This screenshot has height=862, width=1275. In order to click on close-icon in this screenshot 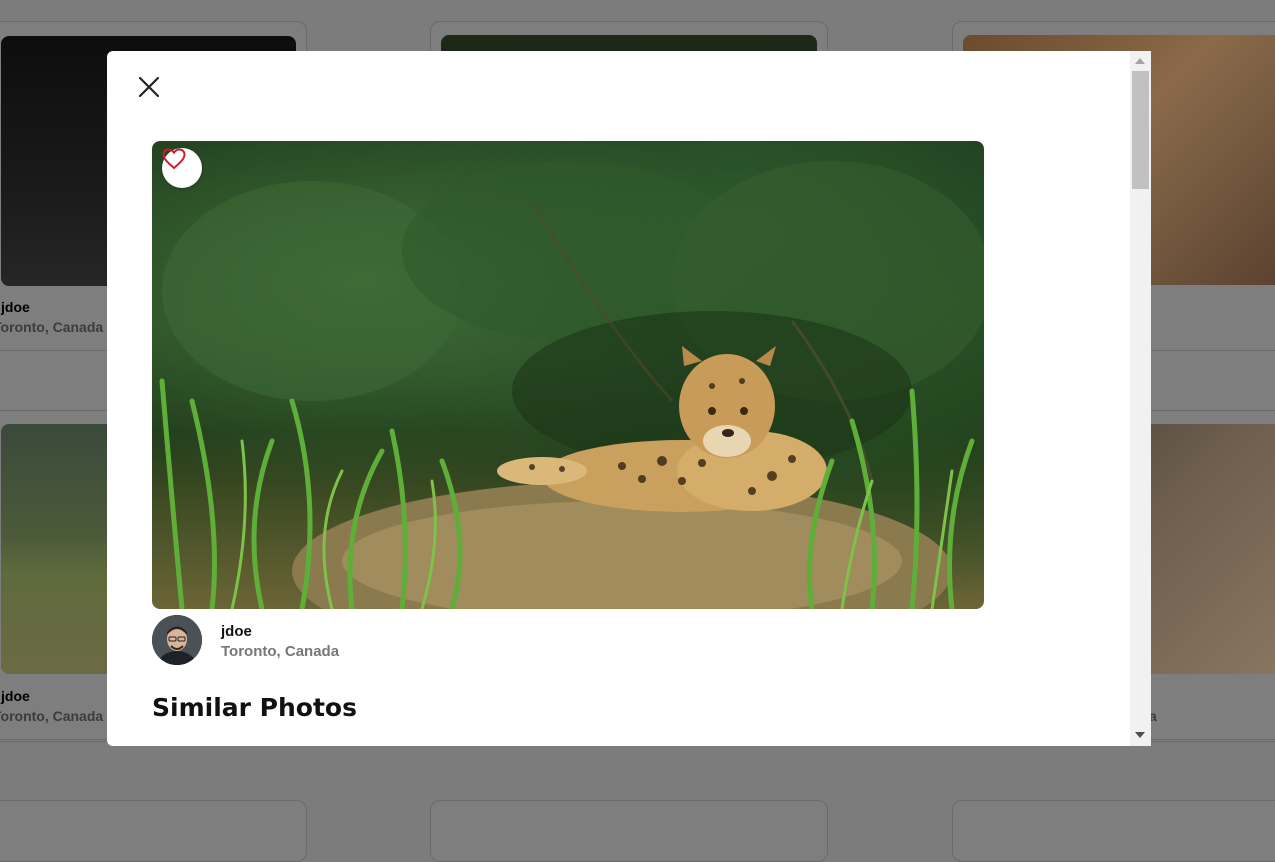, I will do `click(149, 87)`.